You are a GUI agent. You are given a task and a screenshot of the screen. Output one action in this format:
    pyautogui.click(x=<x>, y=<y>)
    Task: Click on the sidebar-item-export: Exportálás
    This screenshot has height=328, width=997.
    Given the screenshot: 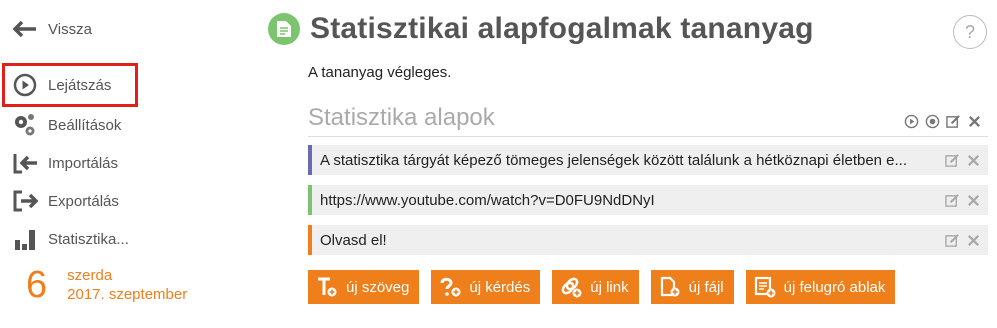 What is the action you would take?
    pyautogui.click(x=65, y=201)
    